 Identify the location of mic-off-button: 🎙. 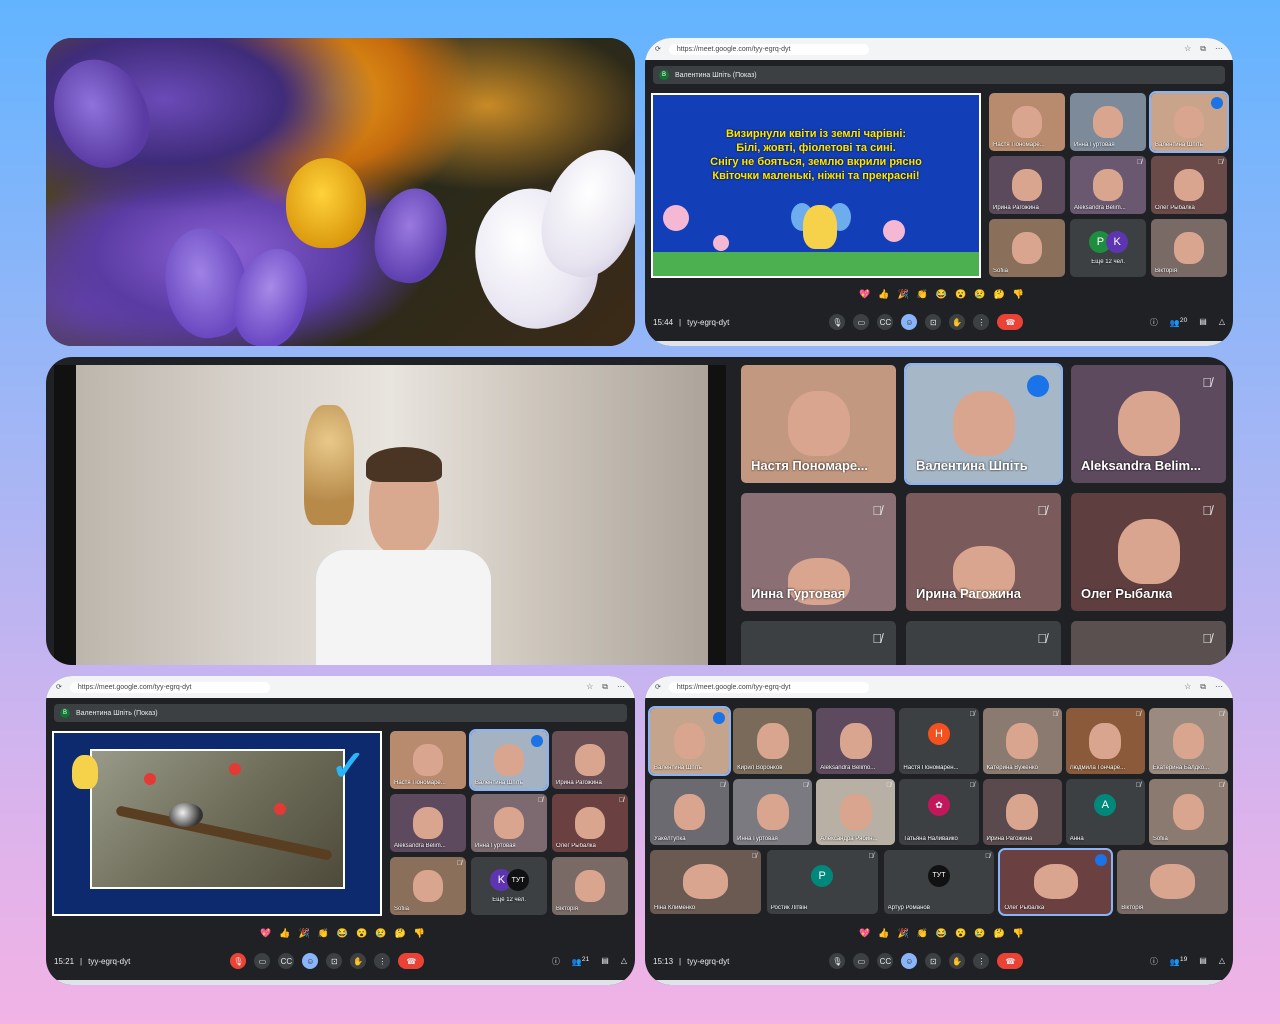
(238, 961).